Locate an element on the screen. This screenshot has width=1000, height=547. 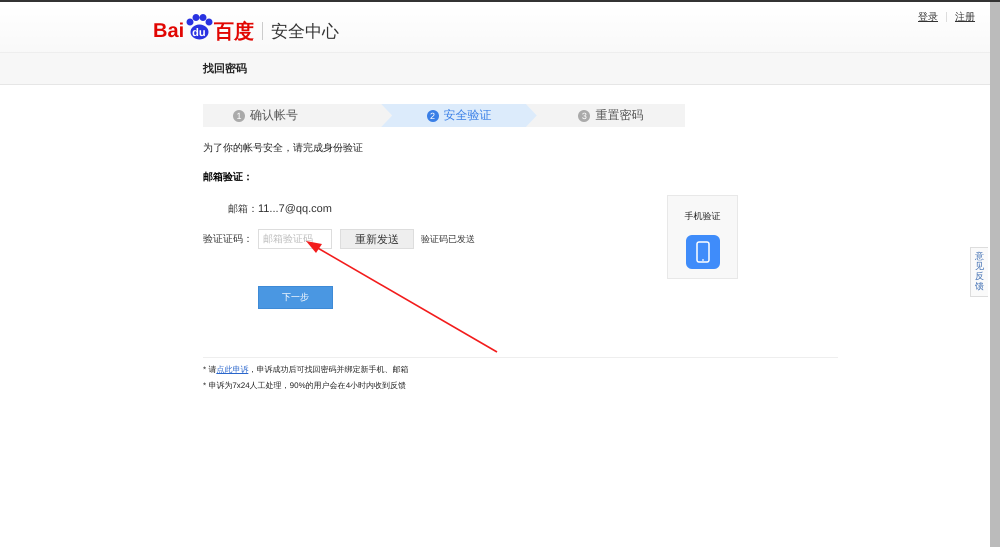
intro-text: 为了你的帐号安全，请完成身份验证 is located at coordinates (283, 148).